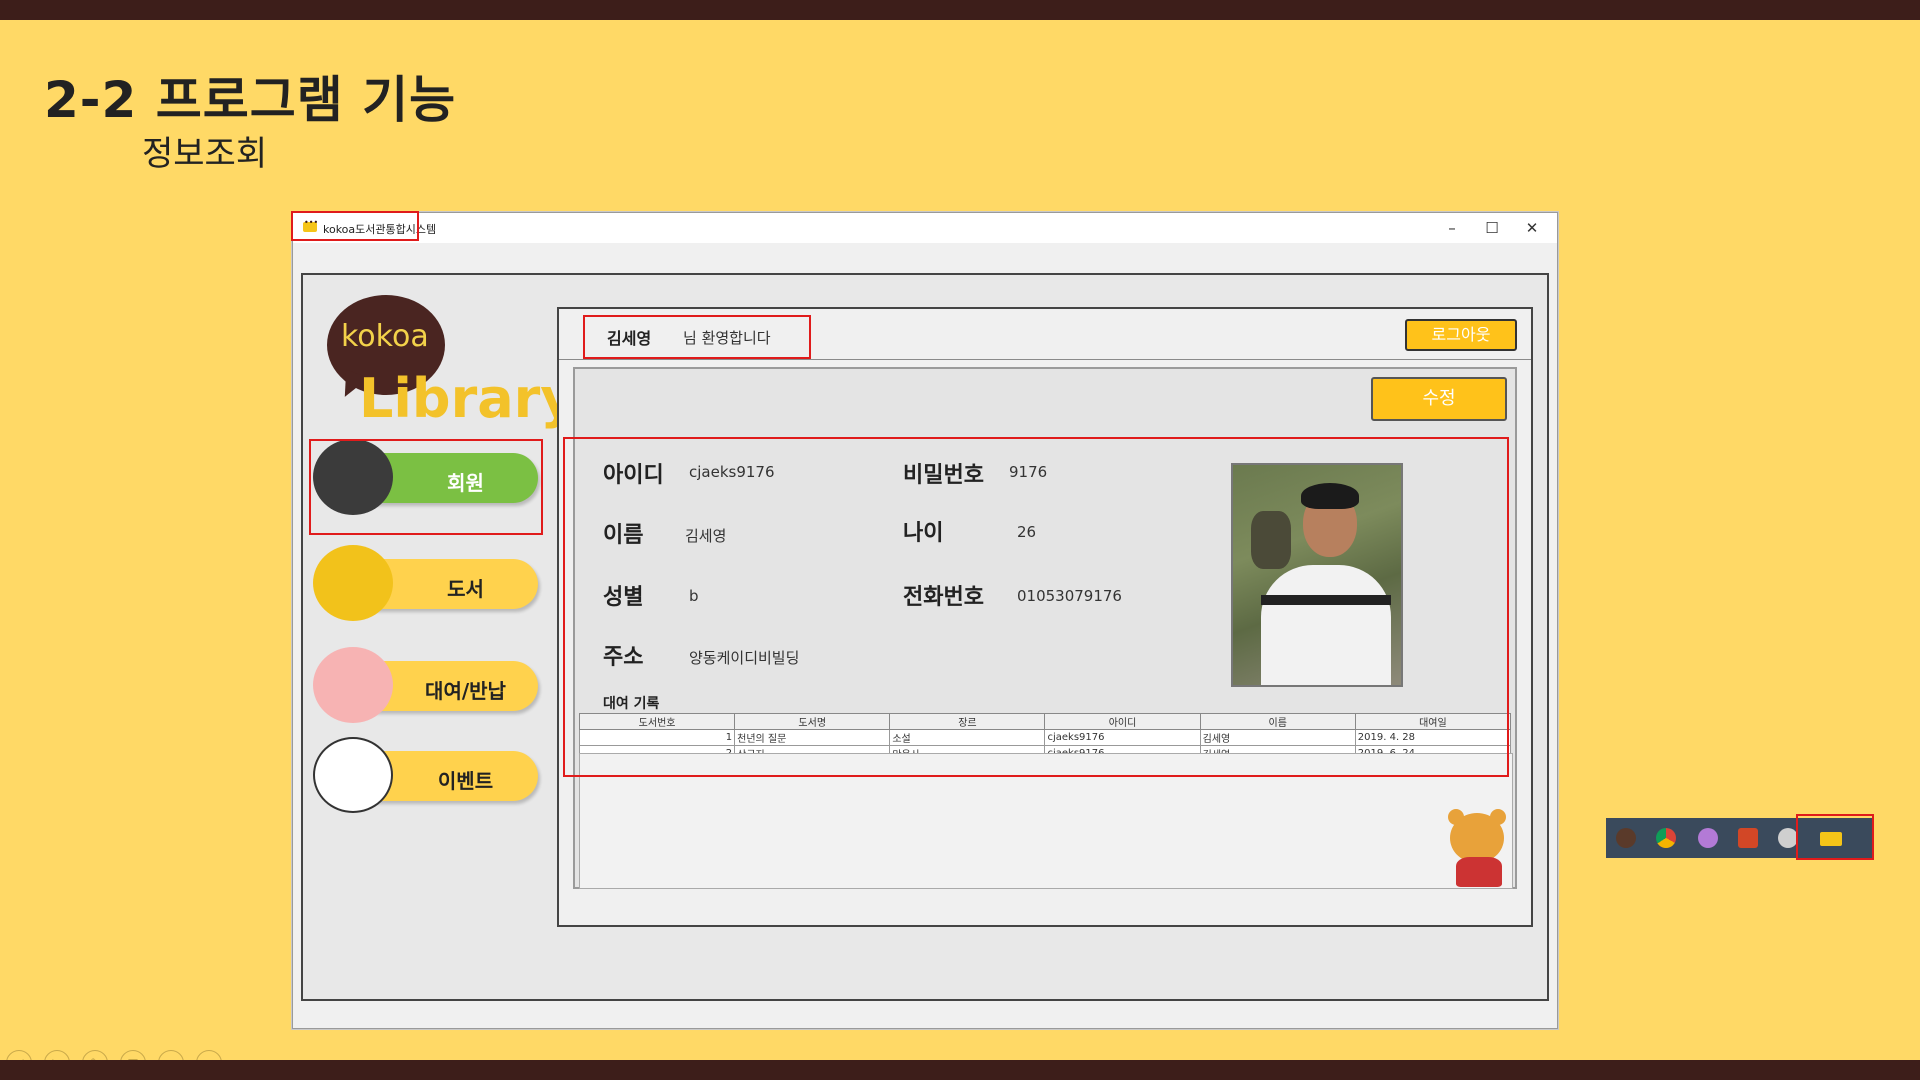  What do you see at coordinates (1666, 838) in the screenshot?
I see `chrome-icon` at bounding box center [1666, 838].